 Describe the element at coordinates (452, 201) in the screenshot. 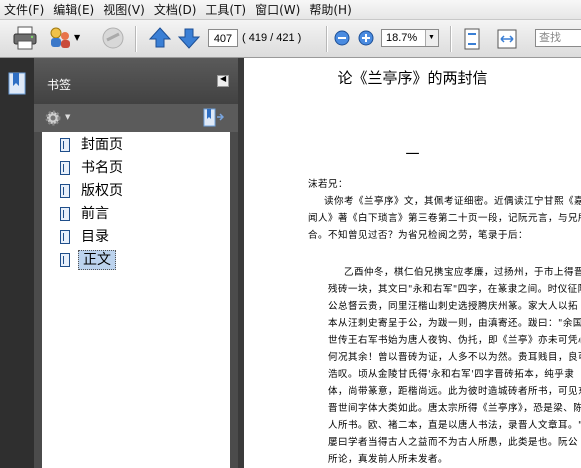

I see `paragraph-line: 读你考《兰亭序》文，其佩考证细密。近偶读江宁甘熙《嘉道` at that location.